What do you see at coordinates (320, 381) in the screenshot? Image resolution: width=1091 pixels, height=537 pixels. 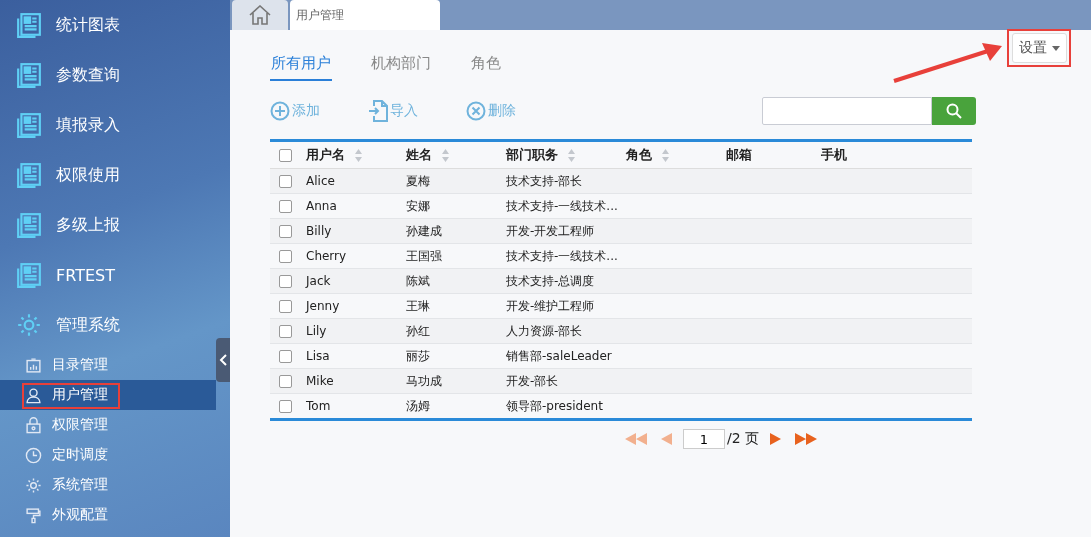 I see `table-cell: Mike` at bounding box center [320, 381].